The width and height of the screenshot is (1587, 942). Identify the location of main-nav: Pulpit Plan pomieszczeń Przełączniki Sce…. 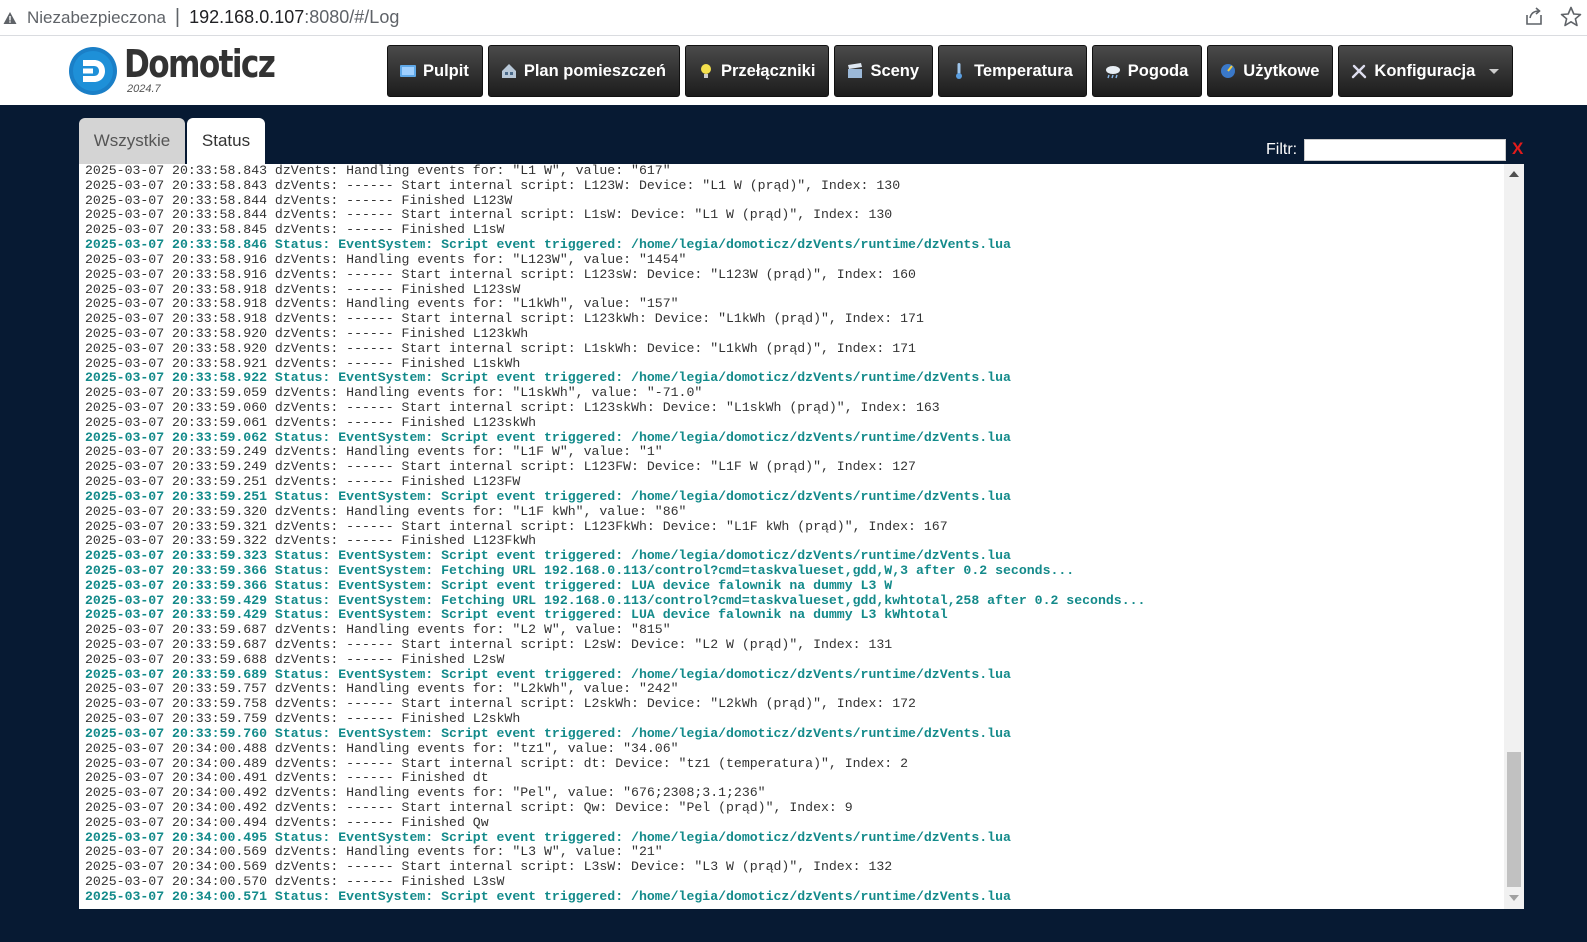
(950, 71).